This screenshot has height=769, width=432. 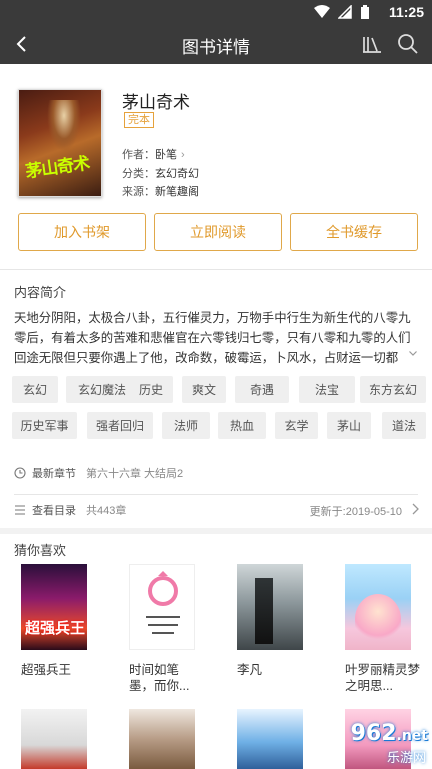 What do you see at coordinates (393, 389) in the screenshot?
I see `tag-chip: 东方玄幻` at bounding box center [393, 389].